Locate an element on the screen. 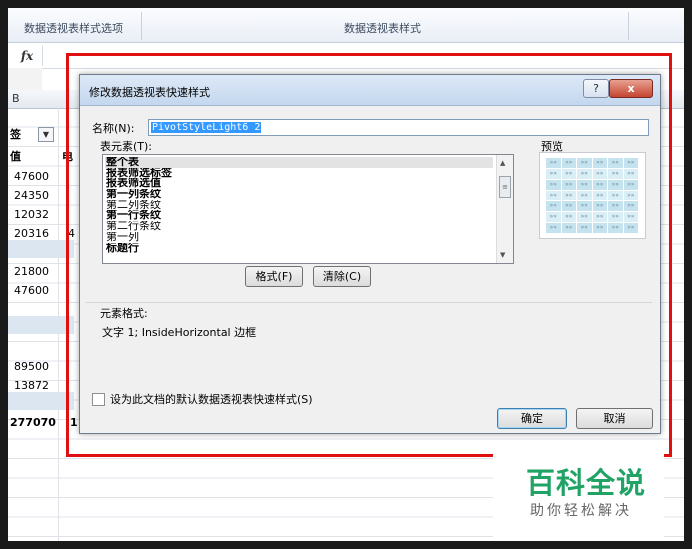  value-cell: 89500 is located at coordinates (31, 366).